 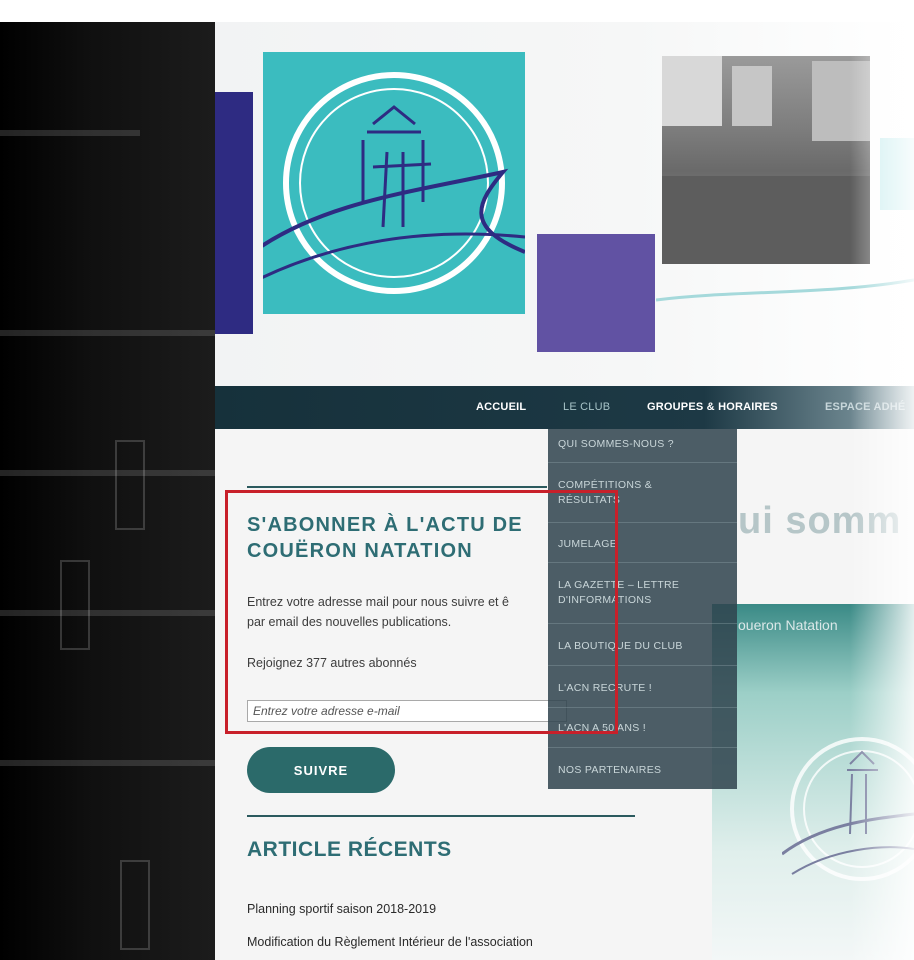 What do you see at coordinates (388, 183) in the screenshot?
I see `club-logo` at bounding box center [388, 183].